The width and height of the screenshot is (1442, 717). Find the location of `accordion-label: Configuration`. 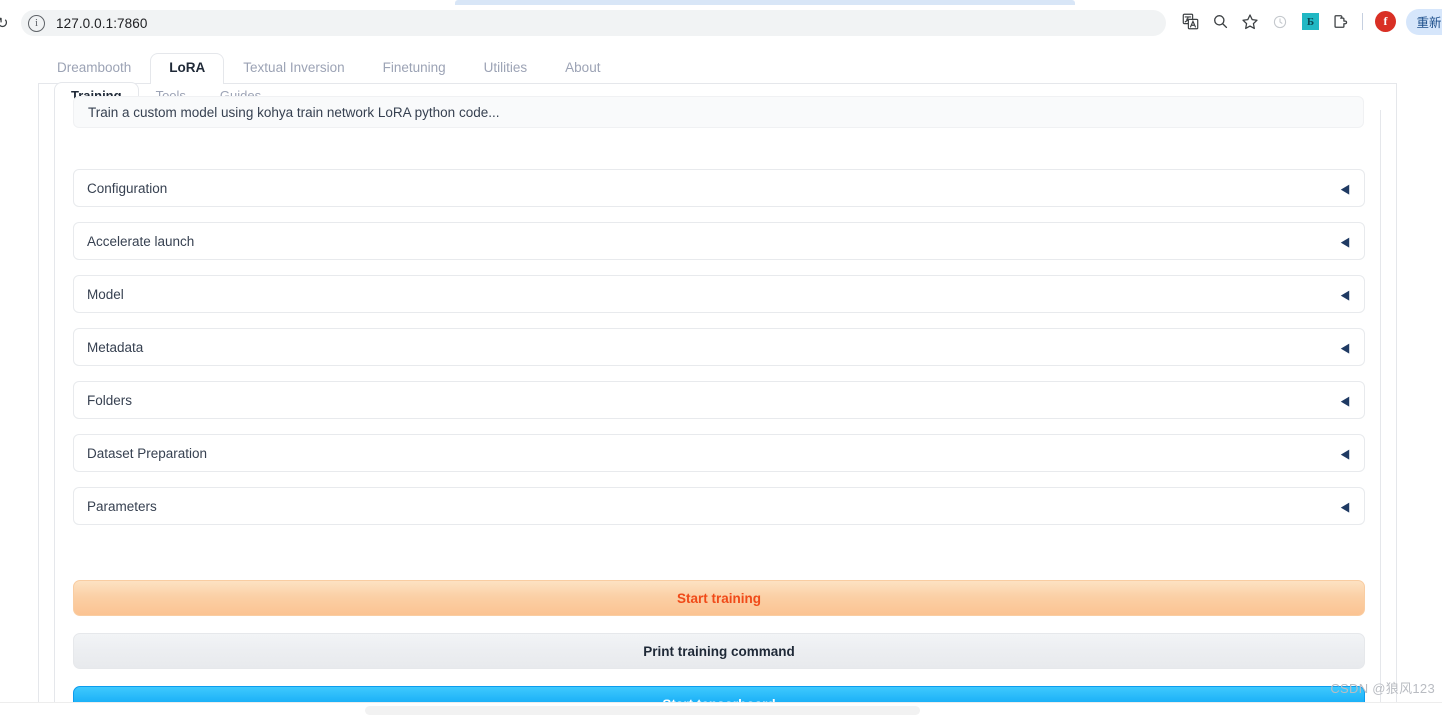

accordion-label: Configuration is located at coordinates (127, 188).